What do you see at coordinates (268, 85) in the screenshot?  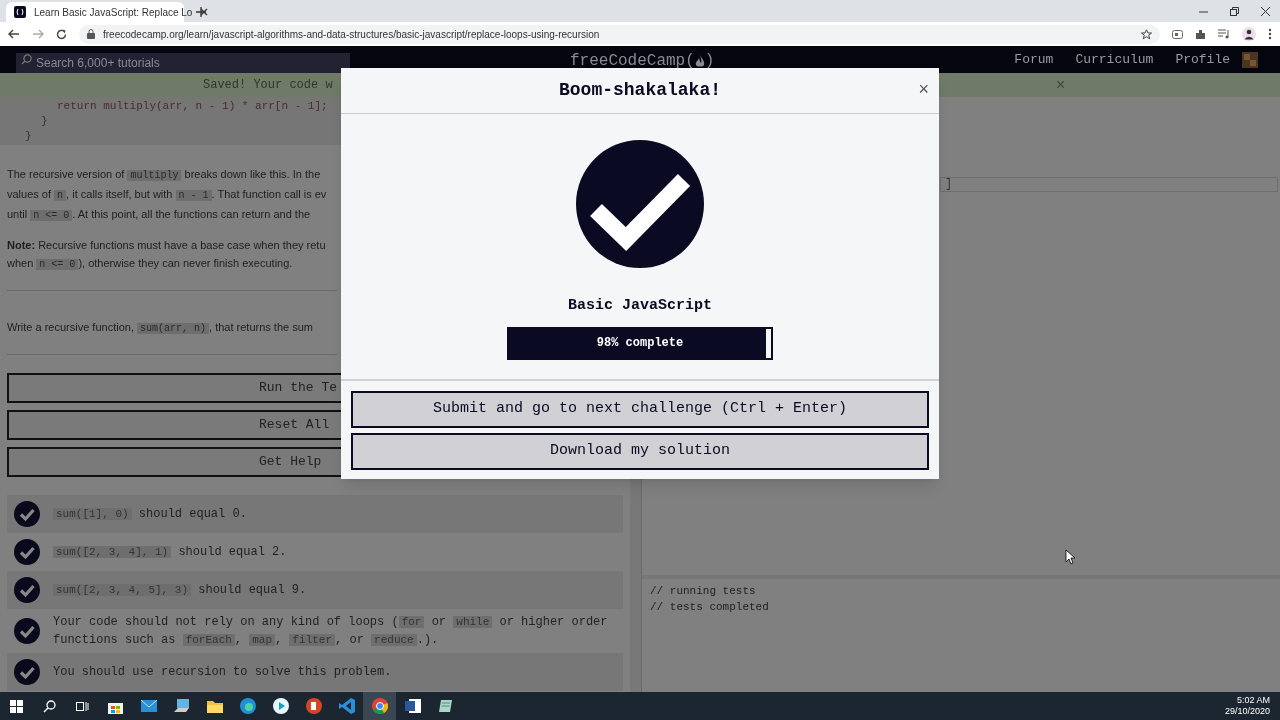 I see `banner-message: Saved! Your code w` at bounding box center [268, 85].